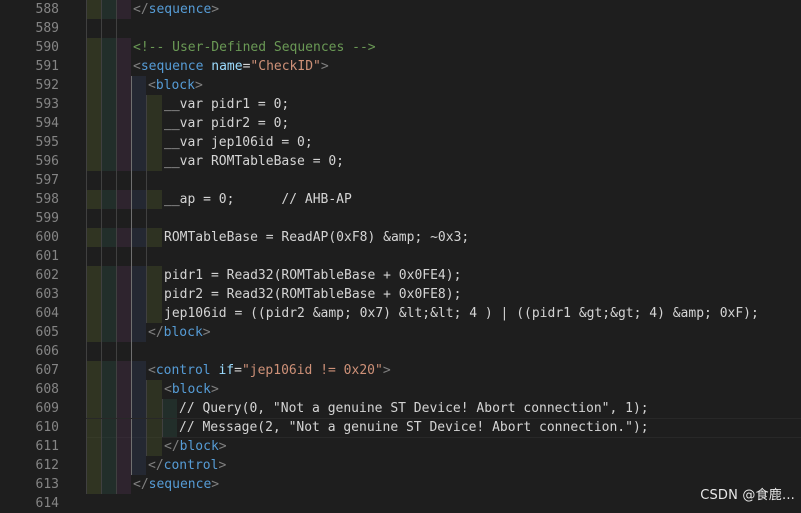  What do you see at coordinates (285, 66) in the screenshot?
I see `code-token: "CheckID"` at bounding box center [285, 66].